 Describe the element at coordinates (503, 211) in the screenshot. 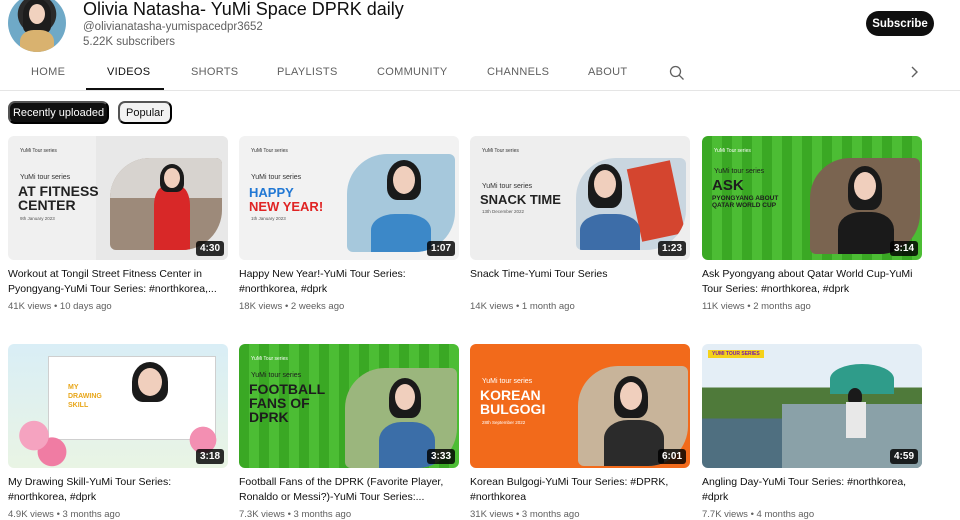

I see `thumb-date: 13th December 2022` at that location.